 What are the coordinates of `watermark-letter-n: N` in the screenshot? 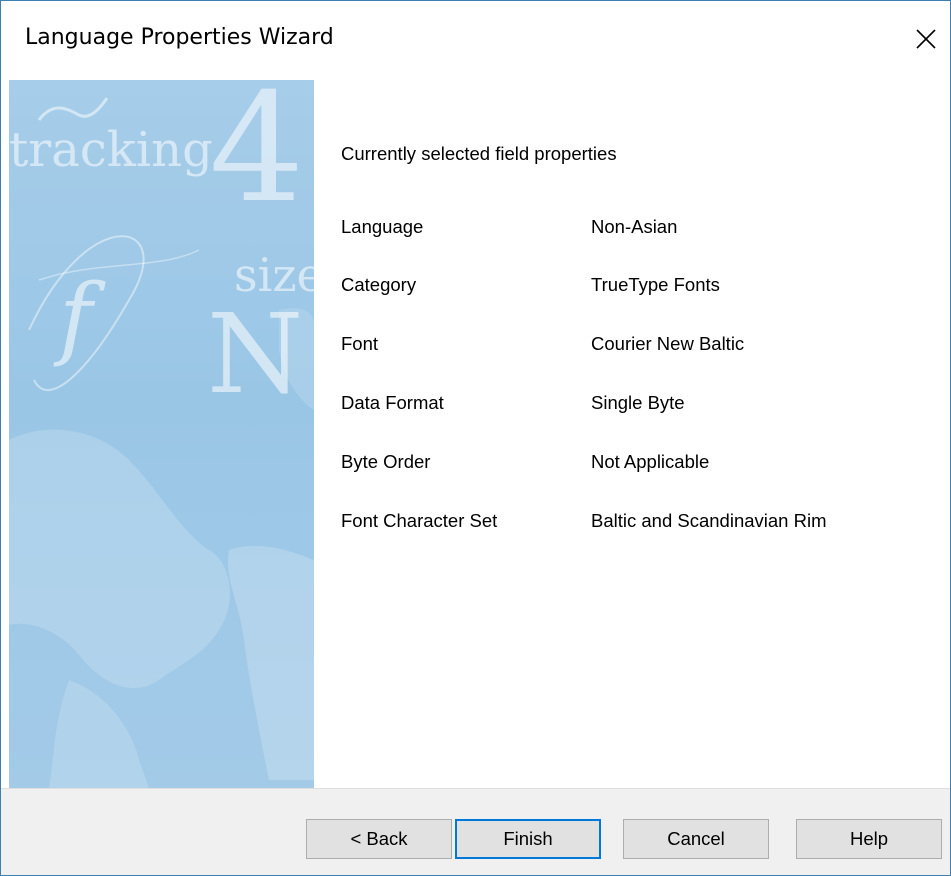 It's located at (255, 354).